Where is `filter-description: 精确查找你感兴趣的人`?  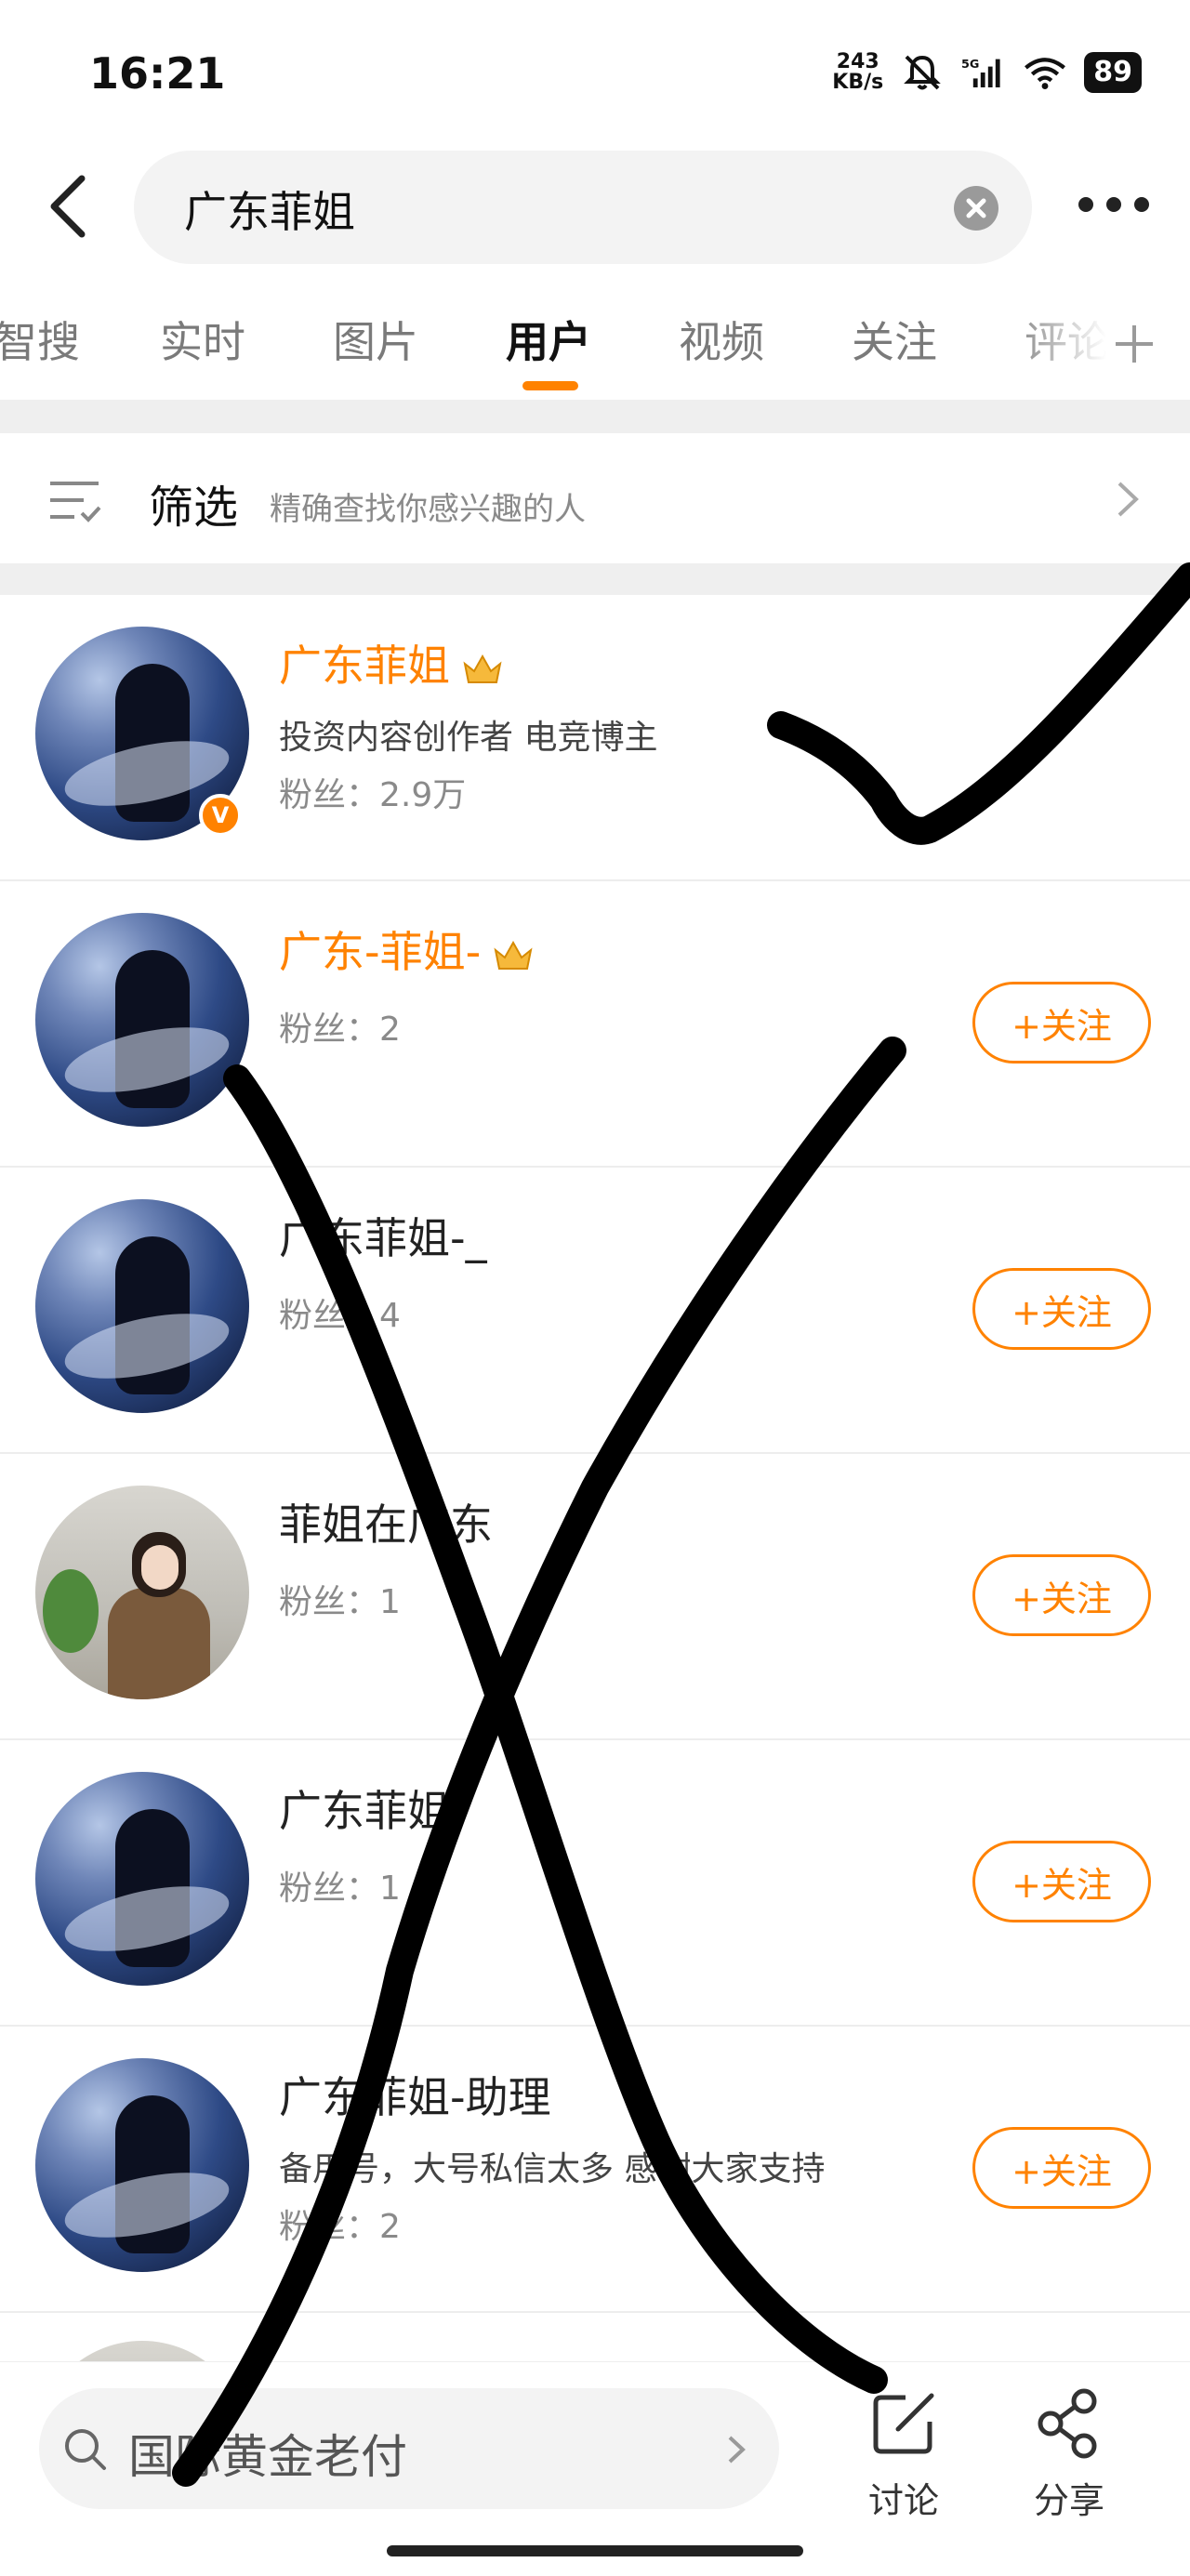
filter-description: 精确查找你感兴趣的人 is located at coordinates (428, 509).